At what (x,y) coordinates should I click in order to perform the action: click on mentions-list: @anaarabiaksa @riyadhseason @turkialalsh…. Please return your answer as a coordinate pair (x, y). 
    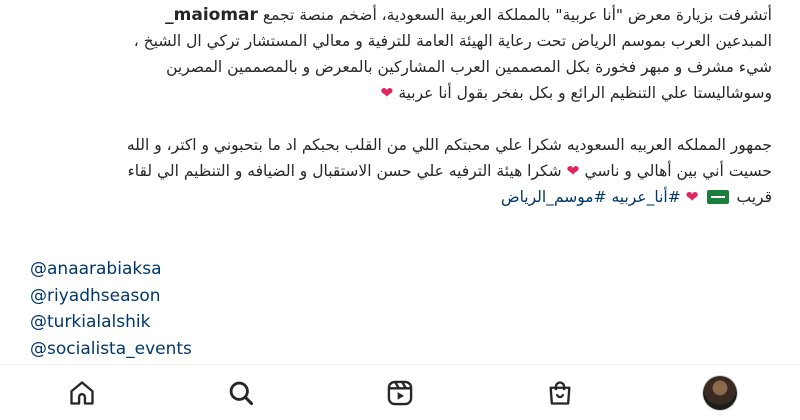
    Looking at the image, I should click on (111, 309).